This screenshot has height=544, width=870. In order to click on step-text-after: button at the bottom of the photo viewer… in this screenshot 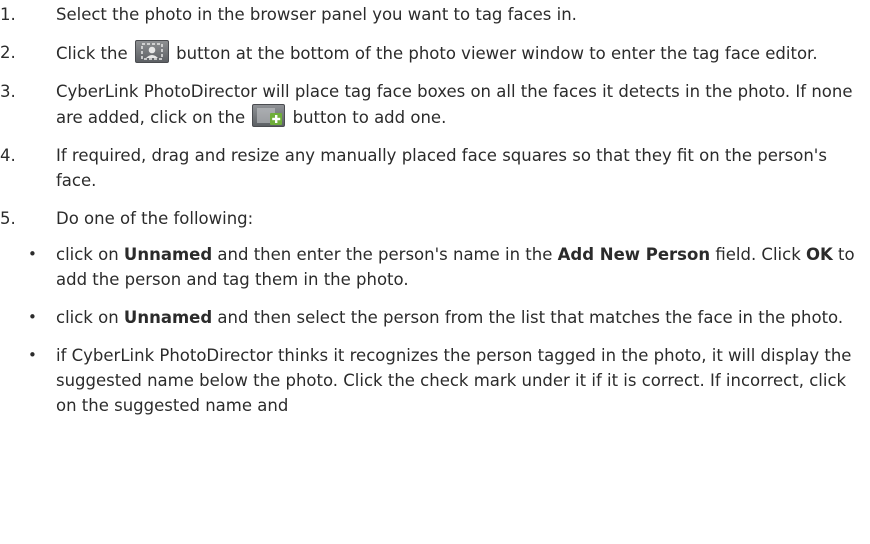, I will do `click(497, 53)`.